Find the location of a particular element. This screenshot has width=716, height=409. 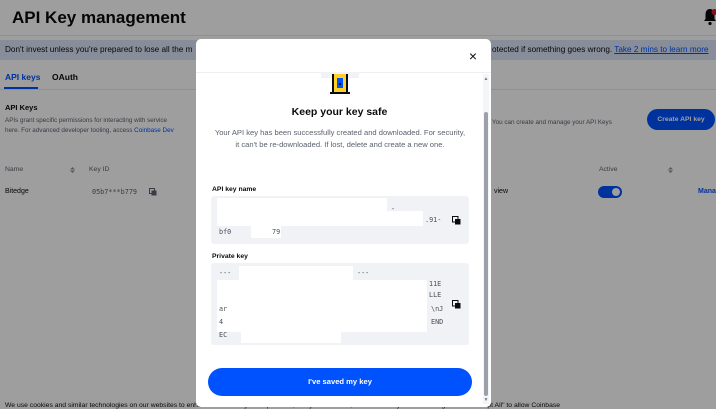

lock-icon is located at coordinates (340, 83).